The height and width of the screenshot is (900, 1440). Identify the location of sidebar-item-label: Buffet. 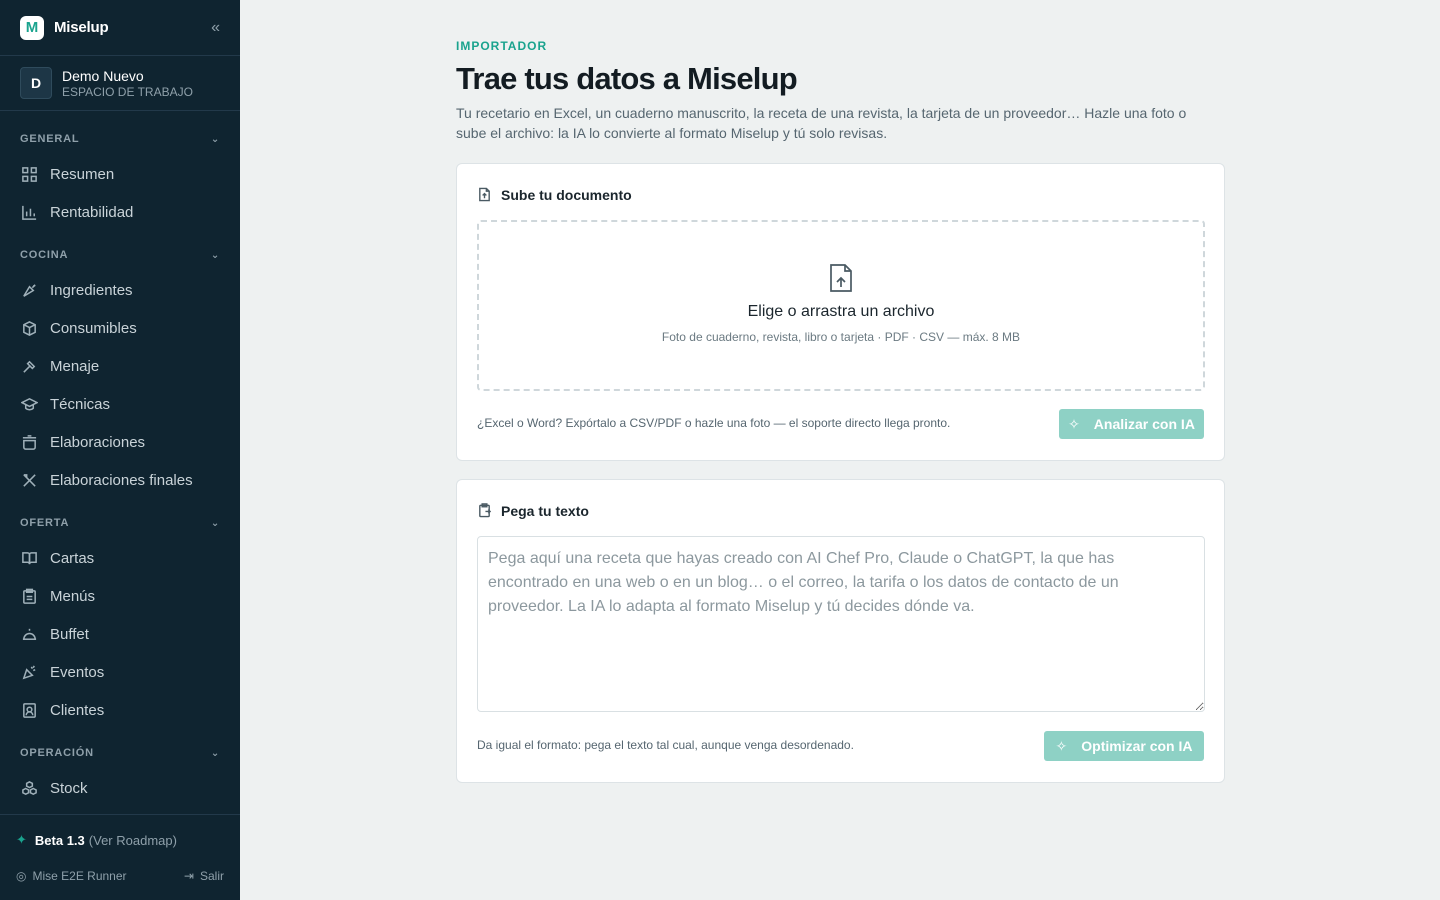
(69, 634).